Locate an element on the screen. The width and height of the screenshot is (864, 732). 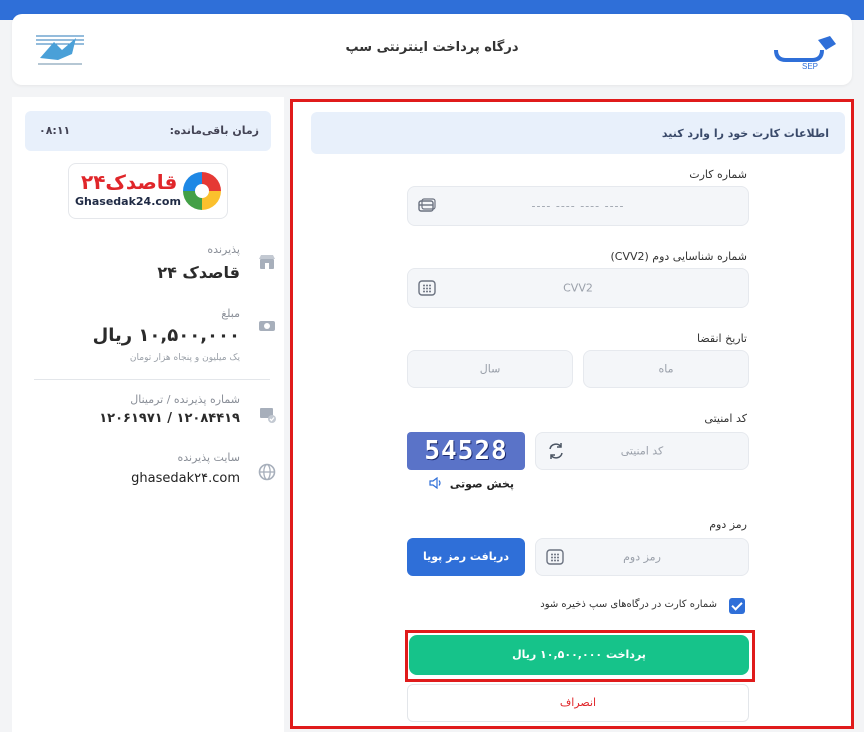
store-icon is located at coordinates (267, 262).